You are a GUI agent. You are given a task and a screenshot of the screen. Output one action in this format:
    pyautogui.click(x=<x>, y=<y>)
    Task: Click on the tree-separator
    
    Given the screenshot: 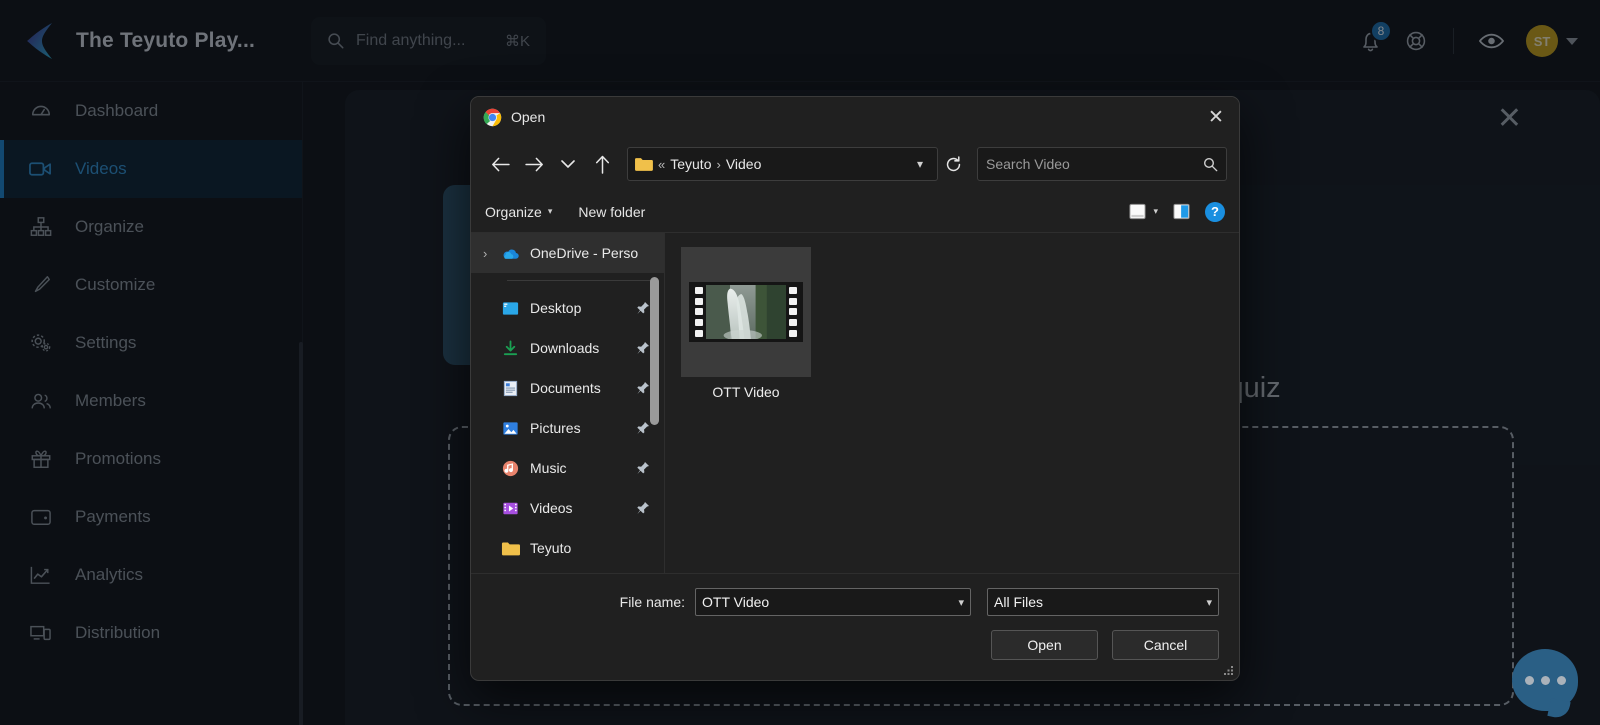 What is the action you would take?
    pyautogui.click(x=579, y=280)
    